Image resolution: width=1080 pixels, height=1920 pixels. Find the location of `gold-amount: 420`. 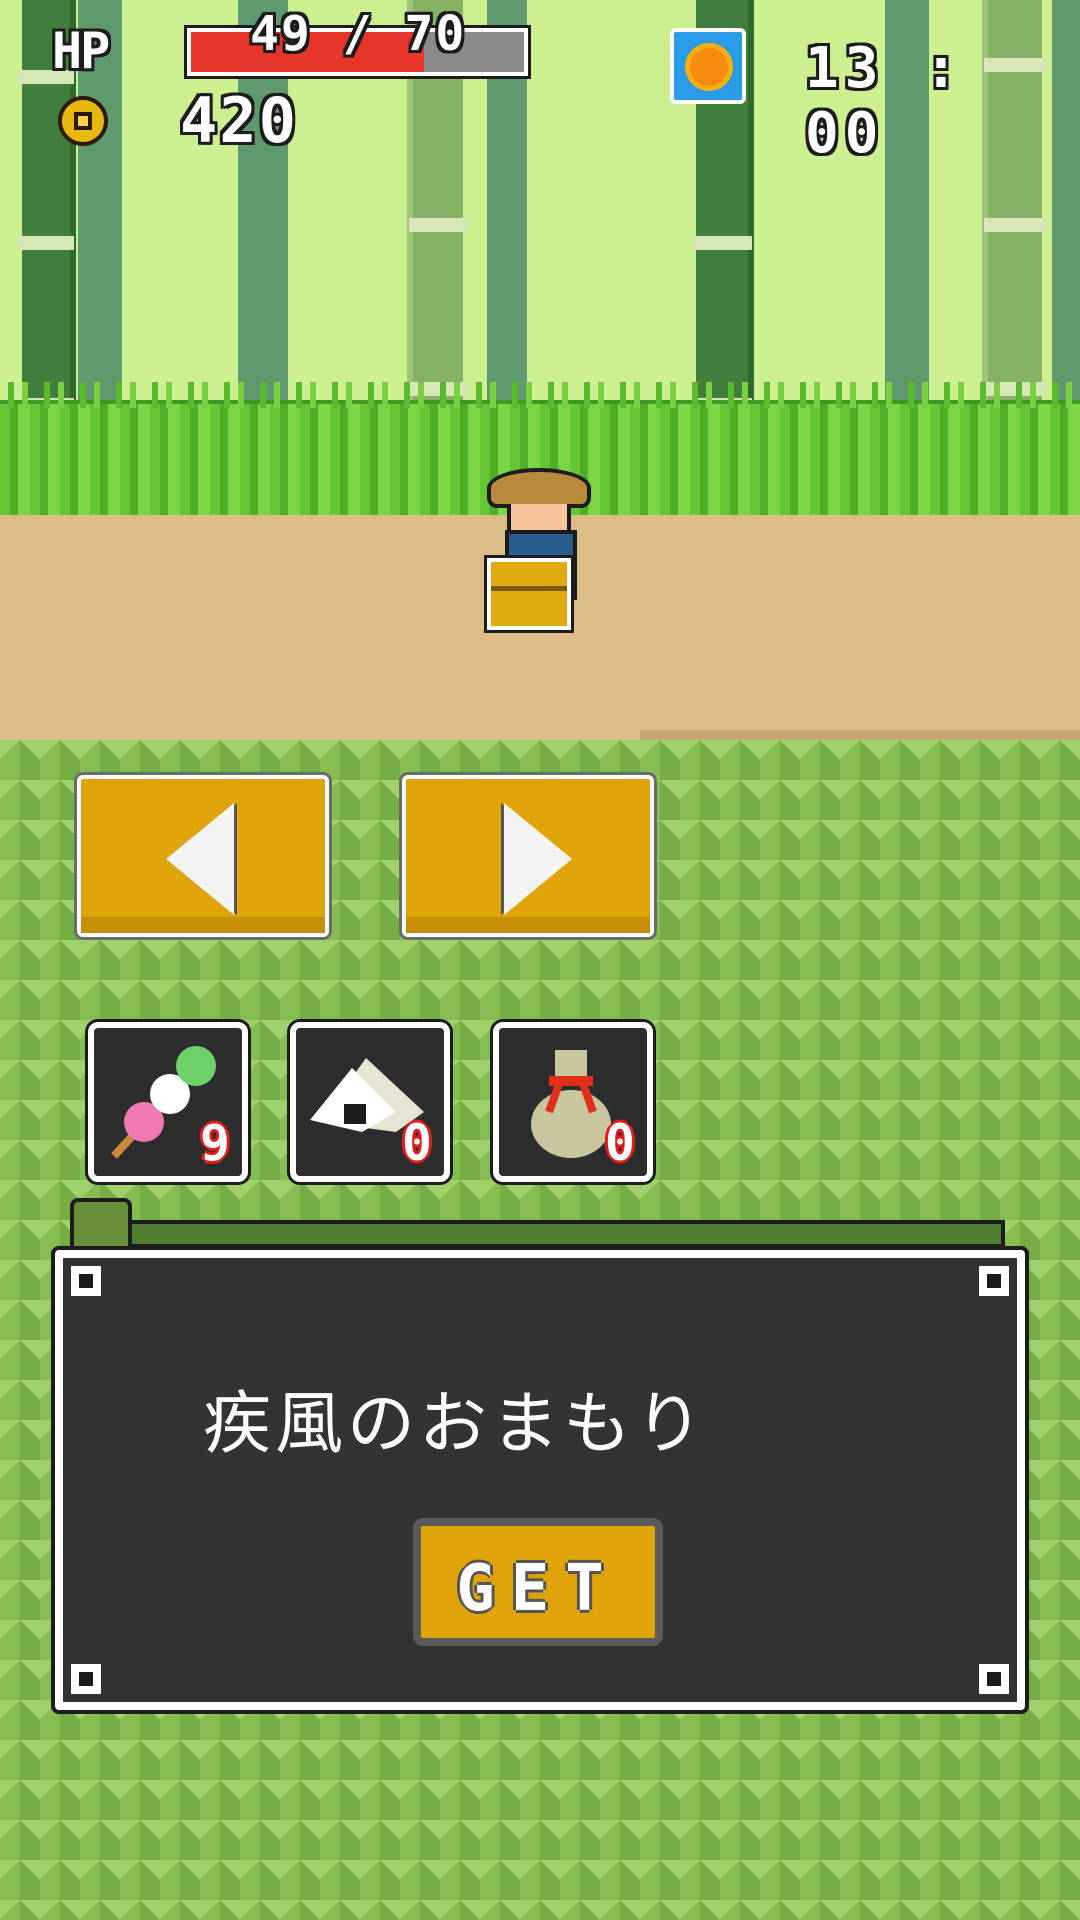

gold-amount: 420 is located at coordinates (239, 120).